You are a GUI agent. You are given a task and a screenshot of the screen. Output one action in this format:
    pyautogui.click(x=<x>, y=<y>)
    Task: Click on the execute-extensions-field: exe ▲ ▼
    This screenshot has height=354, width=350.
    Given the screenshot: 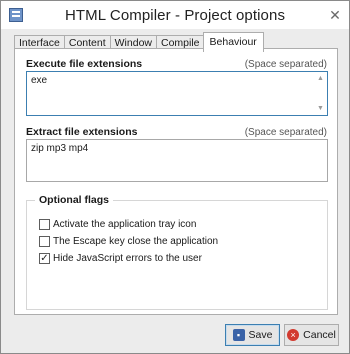 What is the action you would take?
    pyautogui.click(x=177, y=93)
    